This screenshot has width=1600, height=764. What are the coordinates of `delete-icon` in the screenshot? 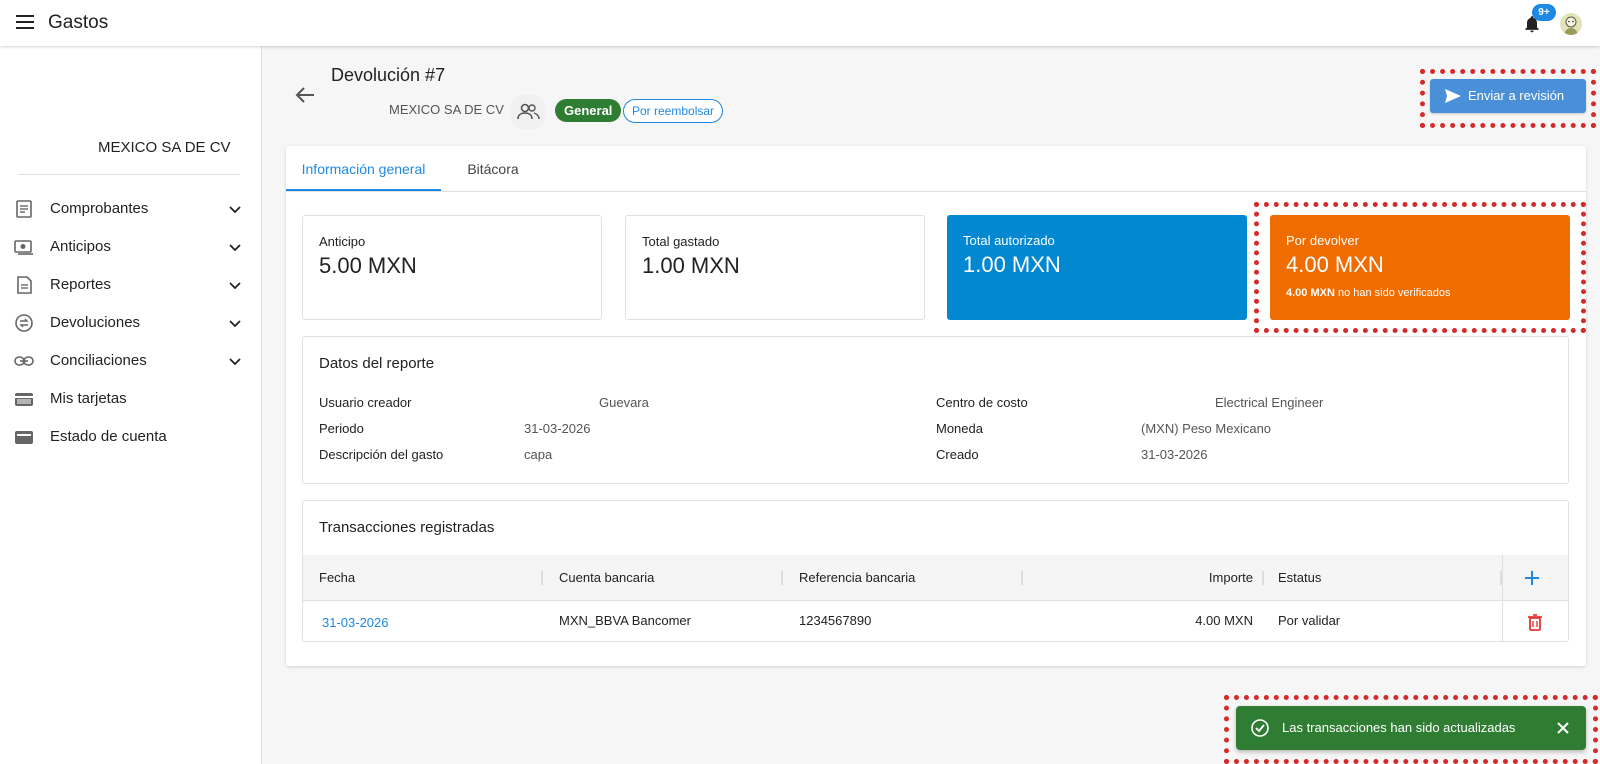 It's located at (1535, 622).